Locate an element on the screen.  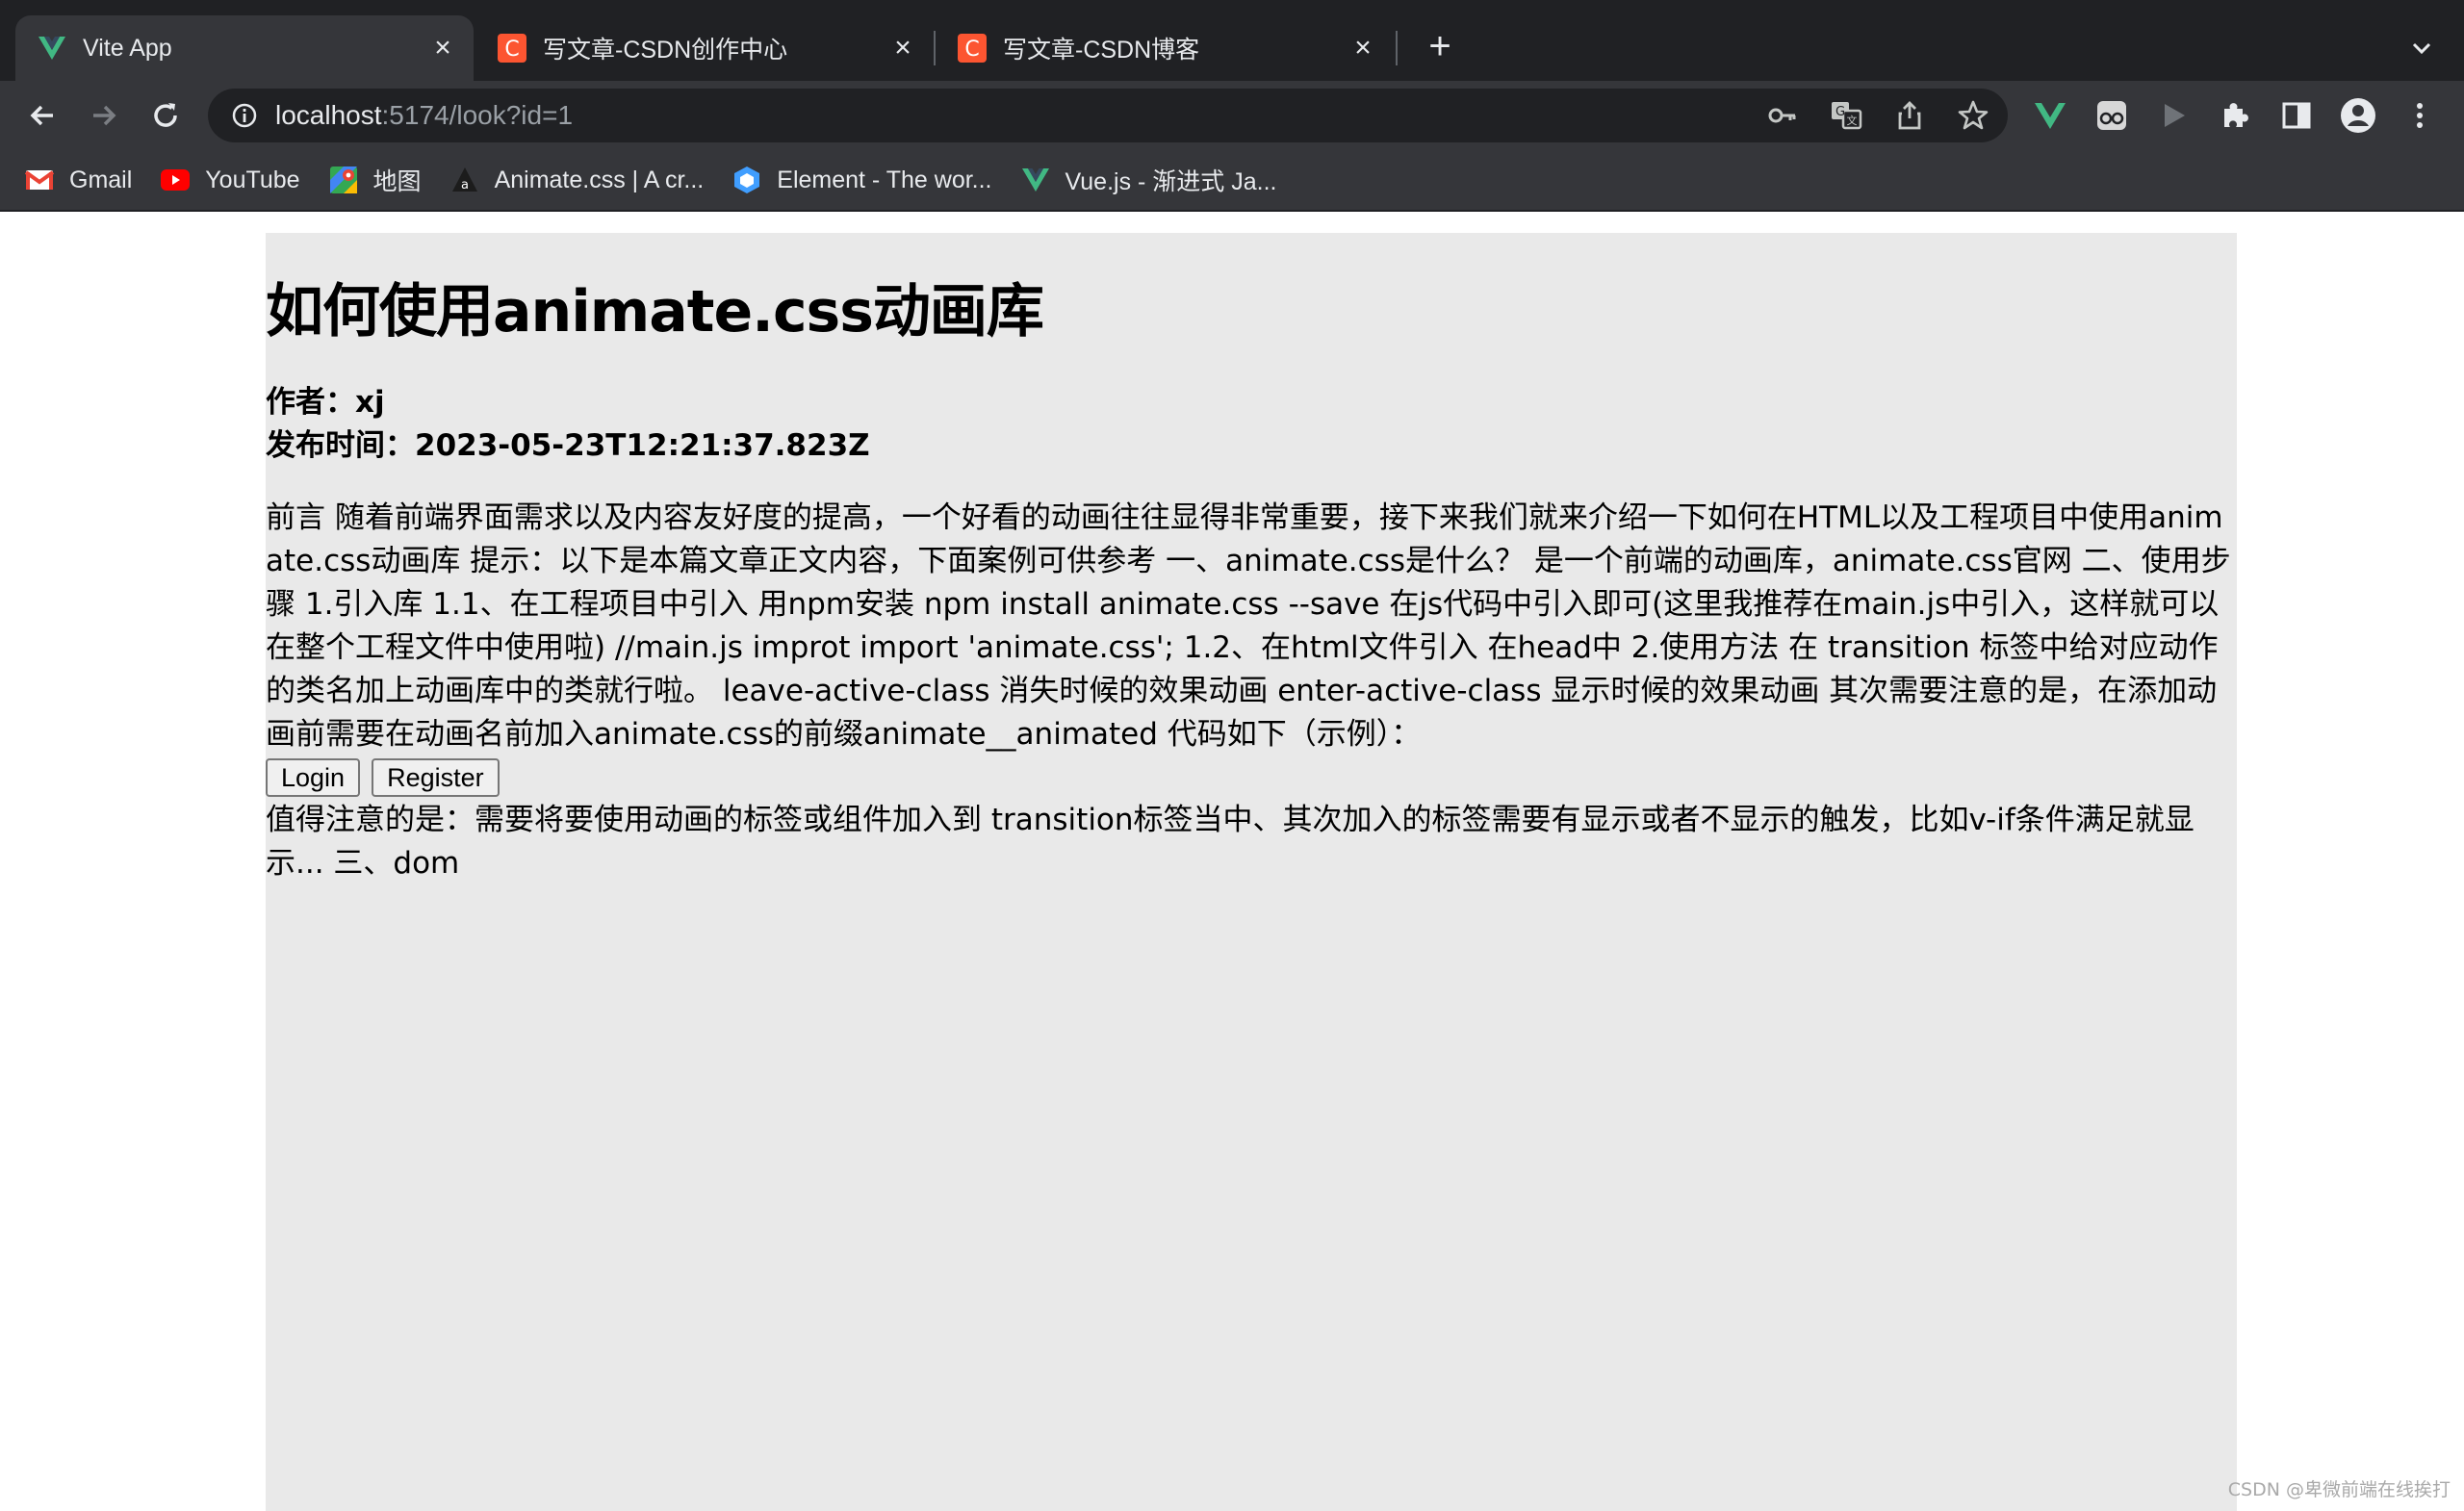
svg-text: a is located at coordinates (465, 185).